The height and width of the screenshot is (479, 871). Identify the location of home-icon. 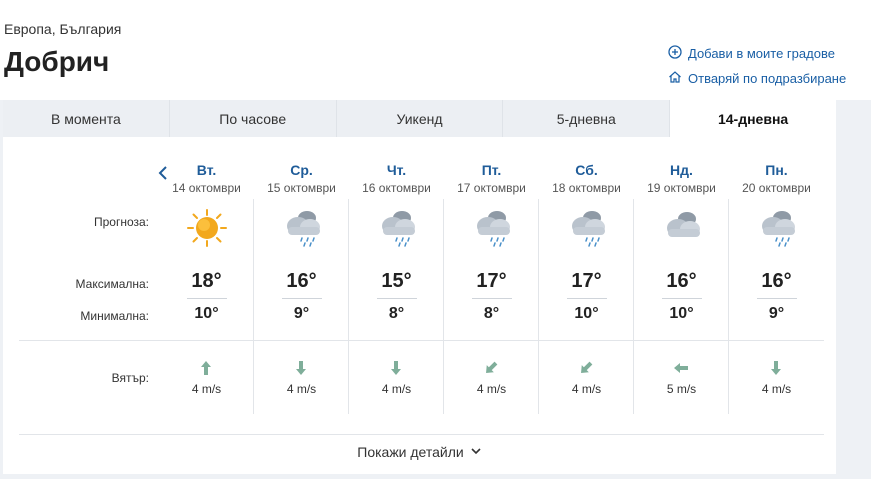
(675, 78).